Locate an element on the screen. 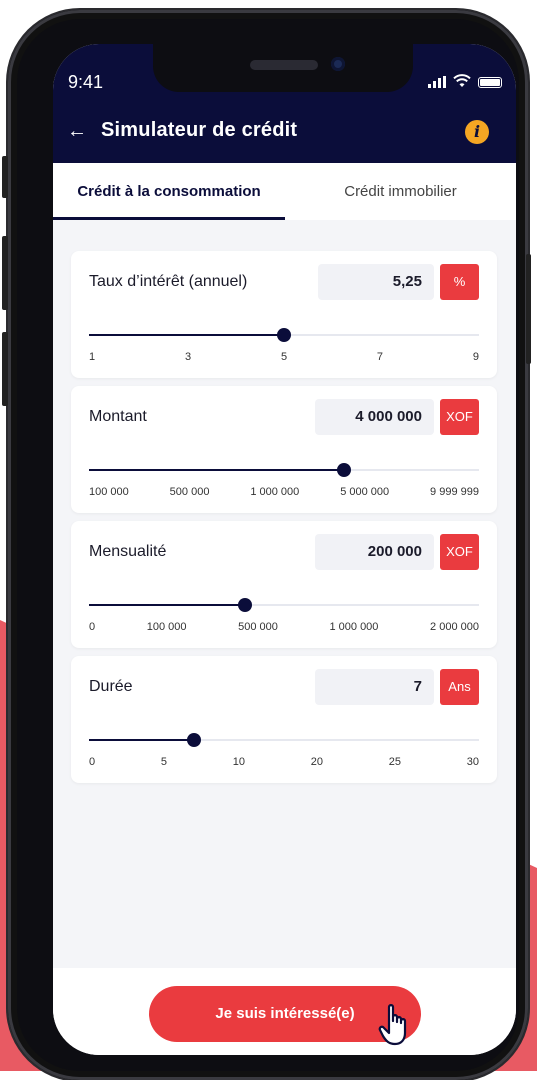 Image resolution: width=537 pixels, height=1080 pixels. interest-rate-slider is located at coordinates (284, 335).